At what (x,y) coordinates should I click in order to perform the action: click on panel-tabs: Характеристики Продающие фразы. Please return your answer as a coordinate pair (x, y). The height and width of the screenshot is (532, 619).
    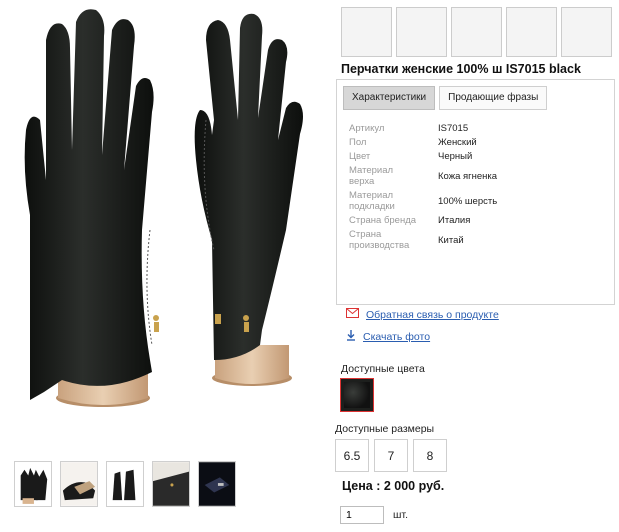
    Looking at the image, I should click on (445, 98).